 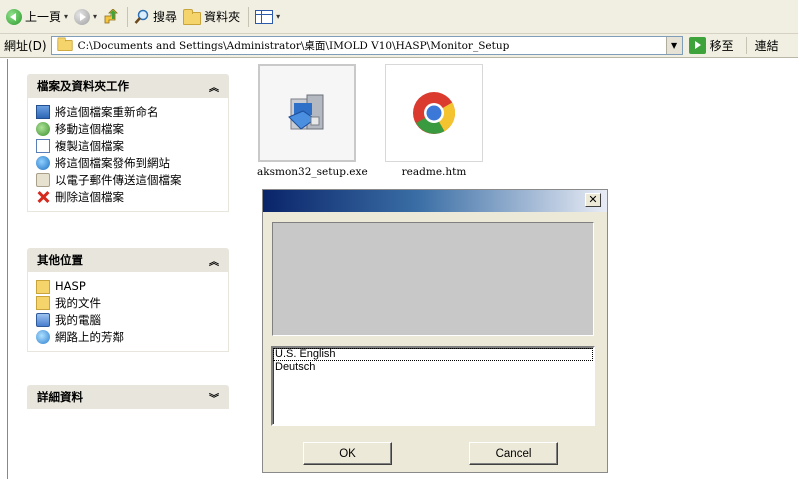 What do you see at coordinates (128, 285) in the screenshot?
I see `place-hasp: HASP` at bounding box center [128, 285].